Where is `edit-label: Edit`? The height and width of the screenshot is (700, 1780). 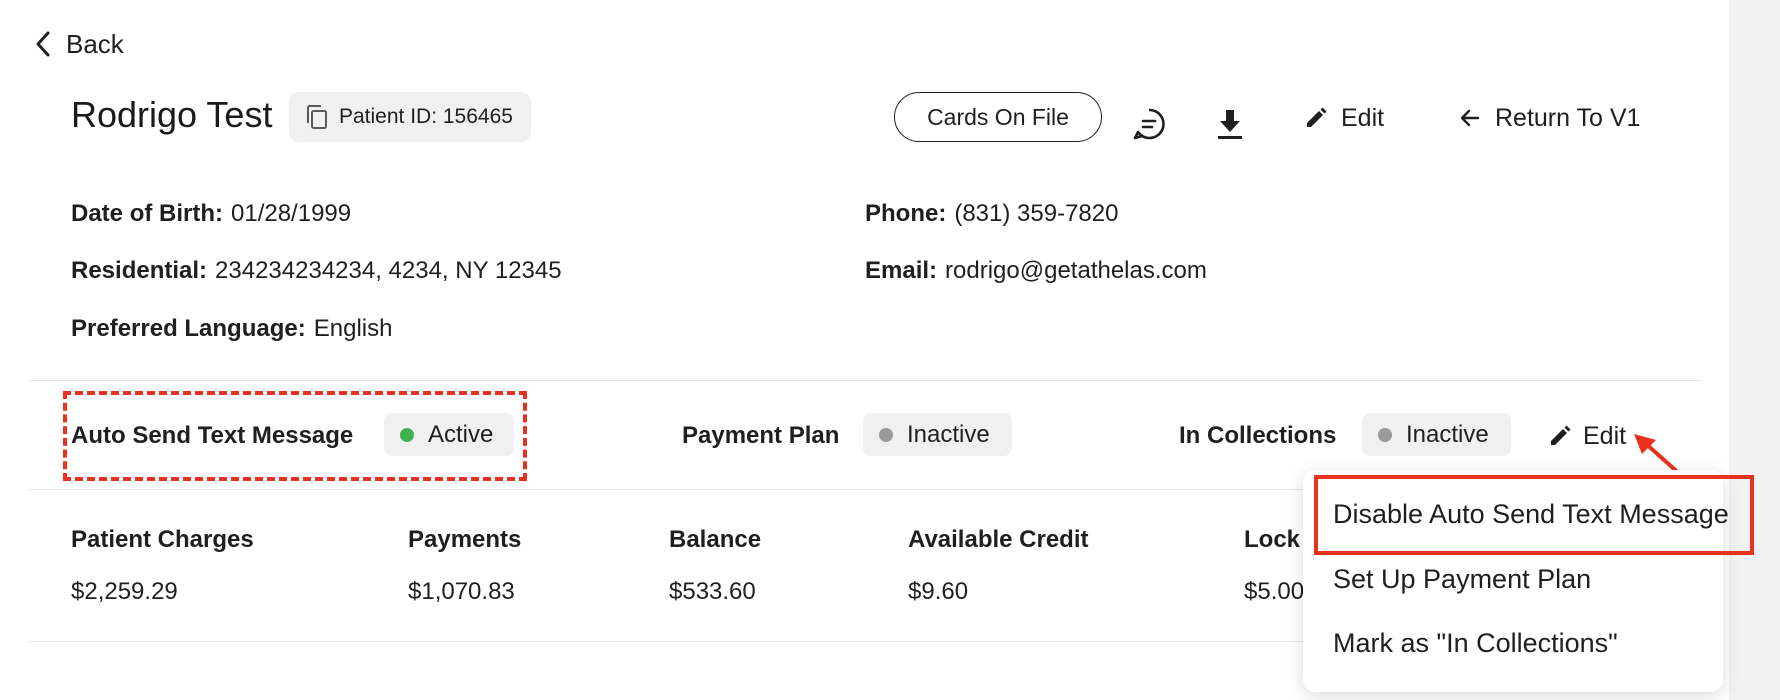 edit-label: Edit is located at coordinates (1363, 117).